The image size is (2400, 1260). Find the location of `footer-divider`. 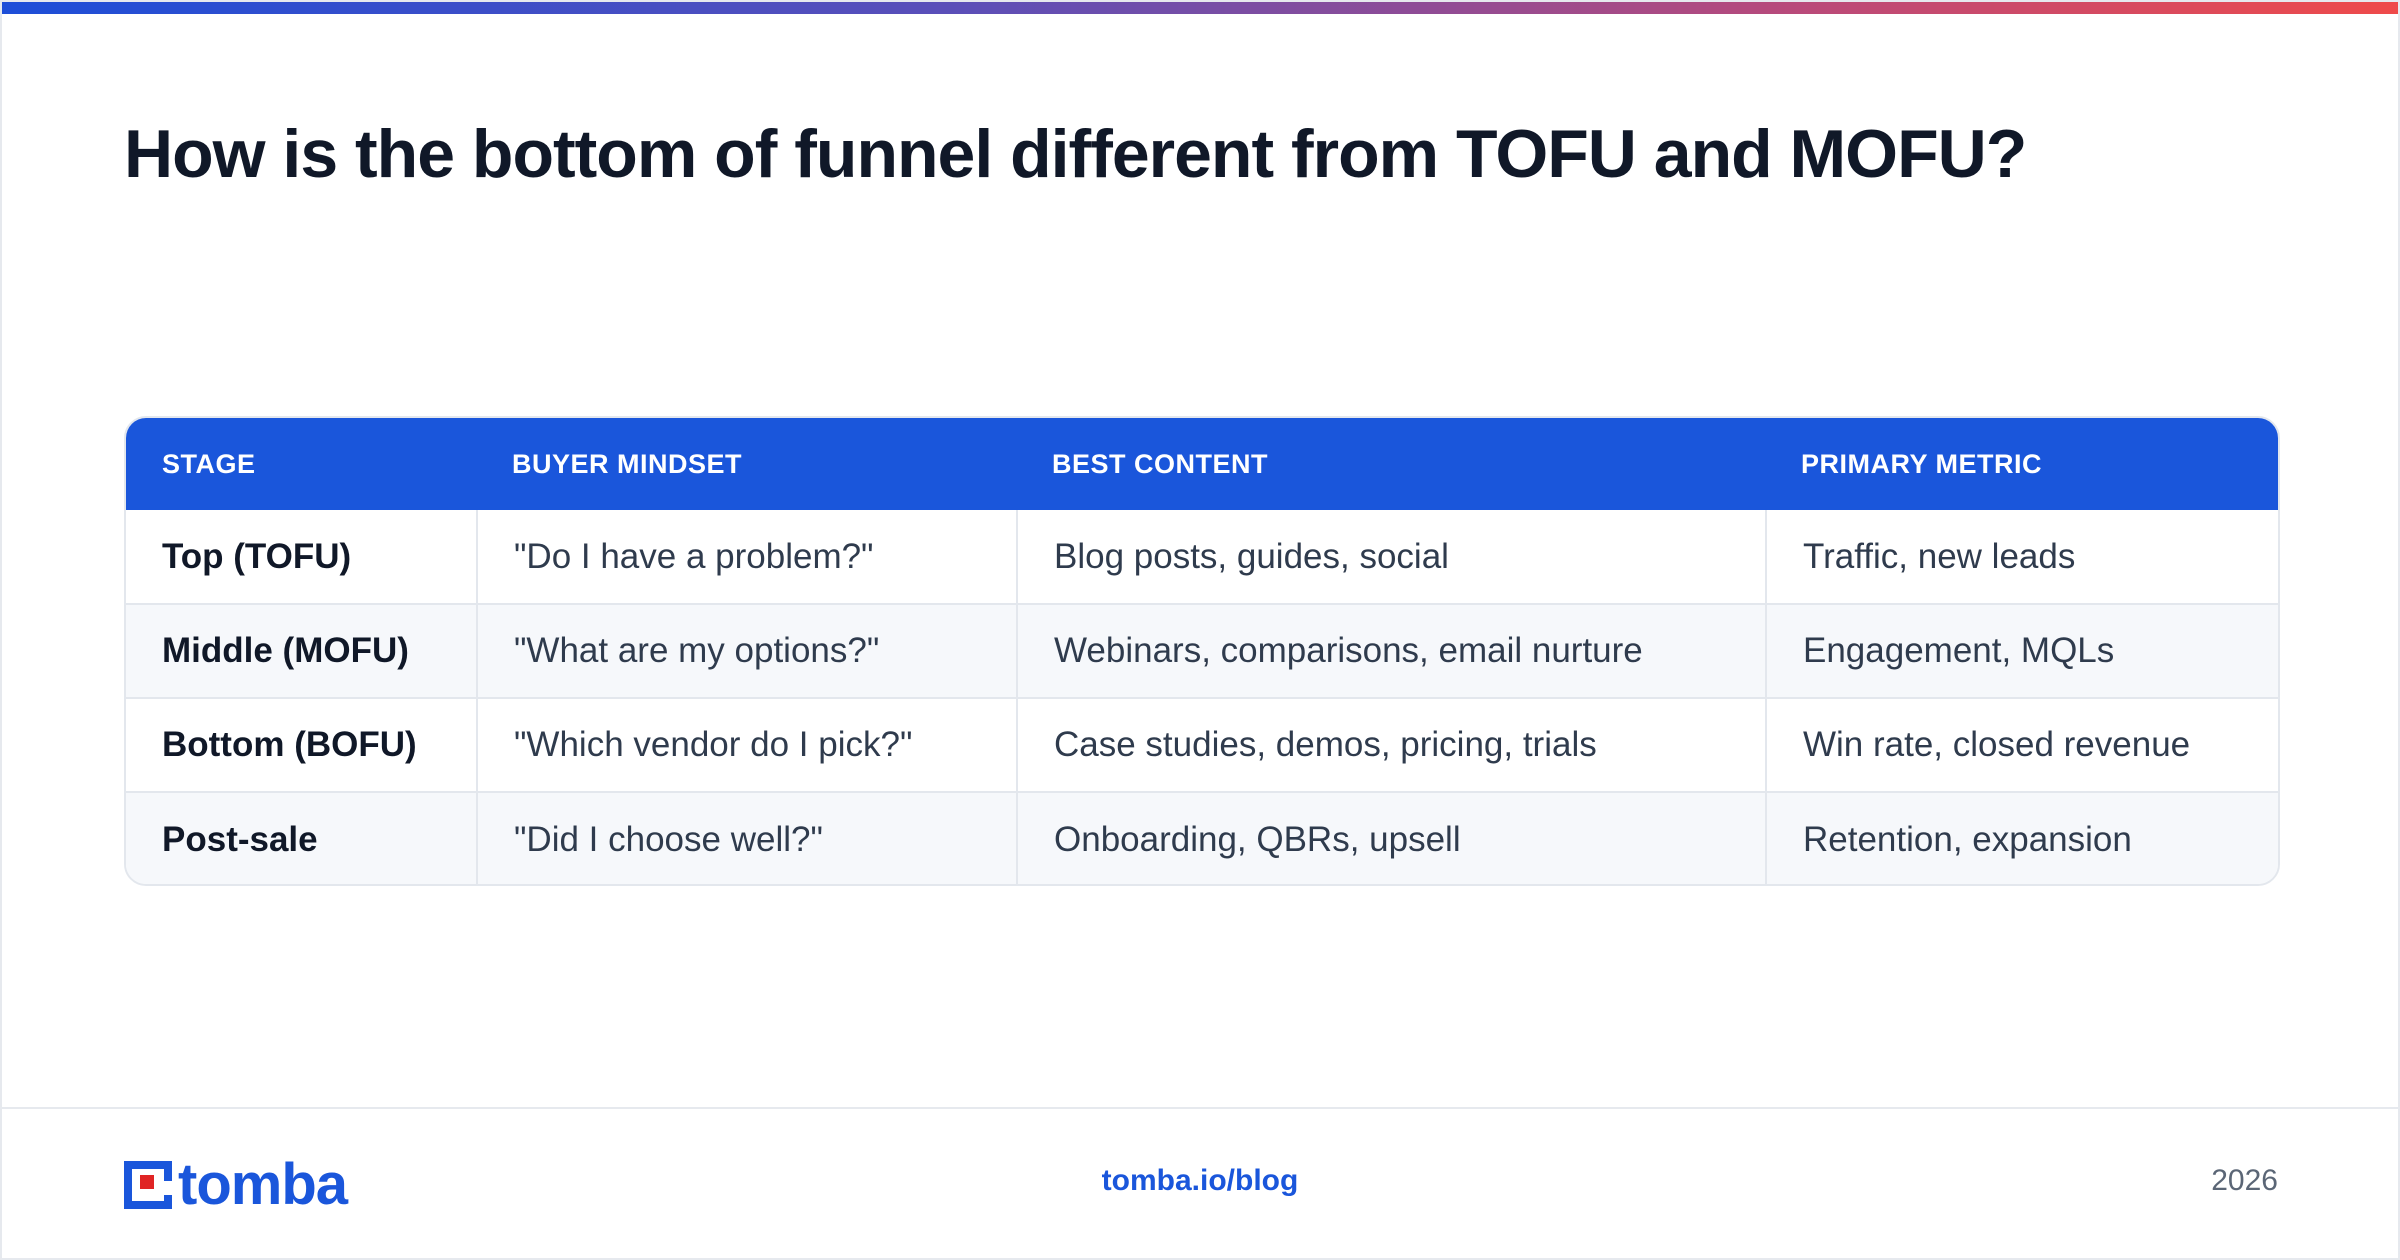

footer-divider is located at coordinates (1200, 1108).